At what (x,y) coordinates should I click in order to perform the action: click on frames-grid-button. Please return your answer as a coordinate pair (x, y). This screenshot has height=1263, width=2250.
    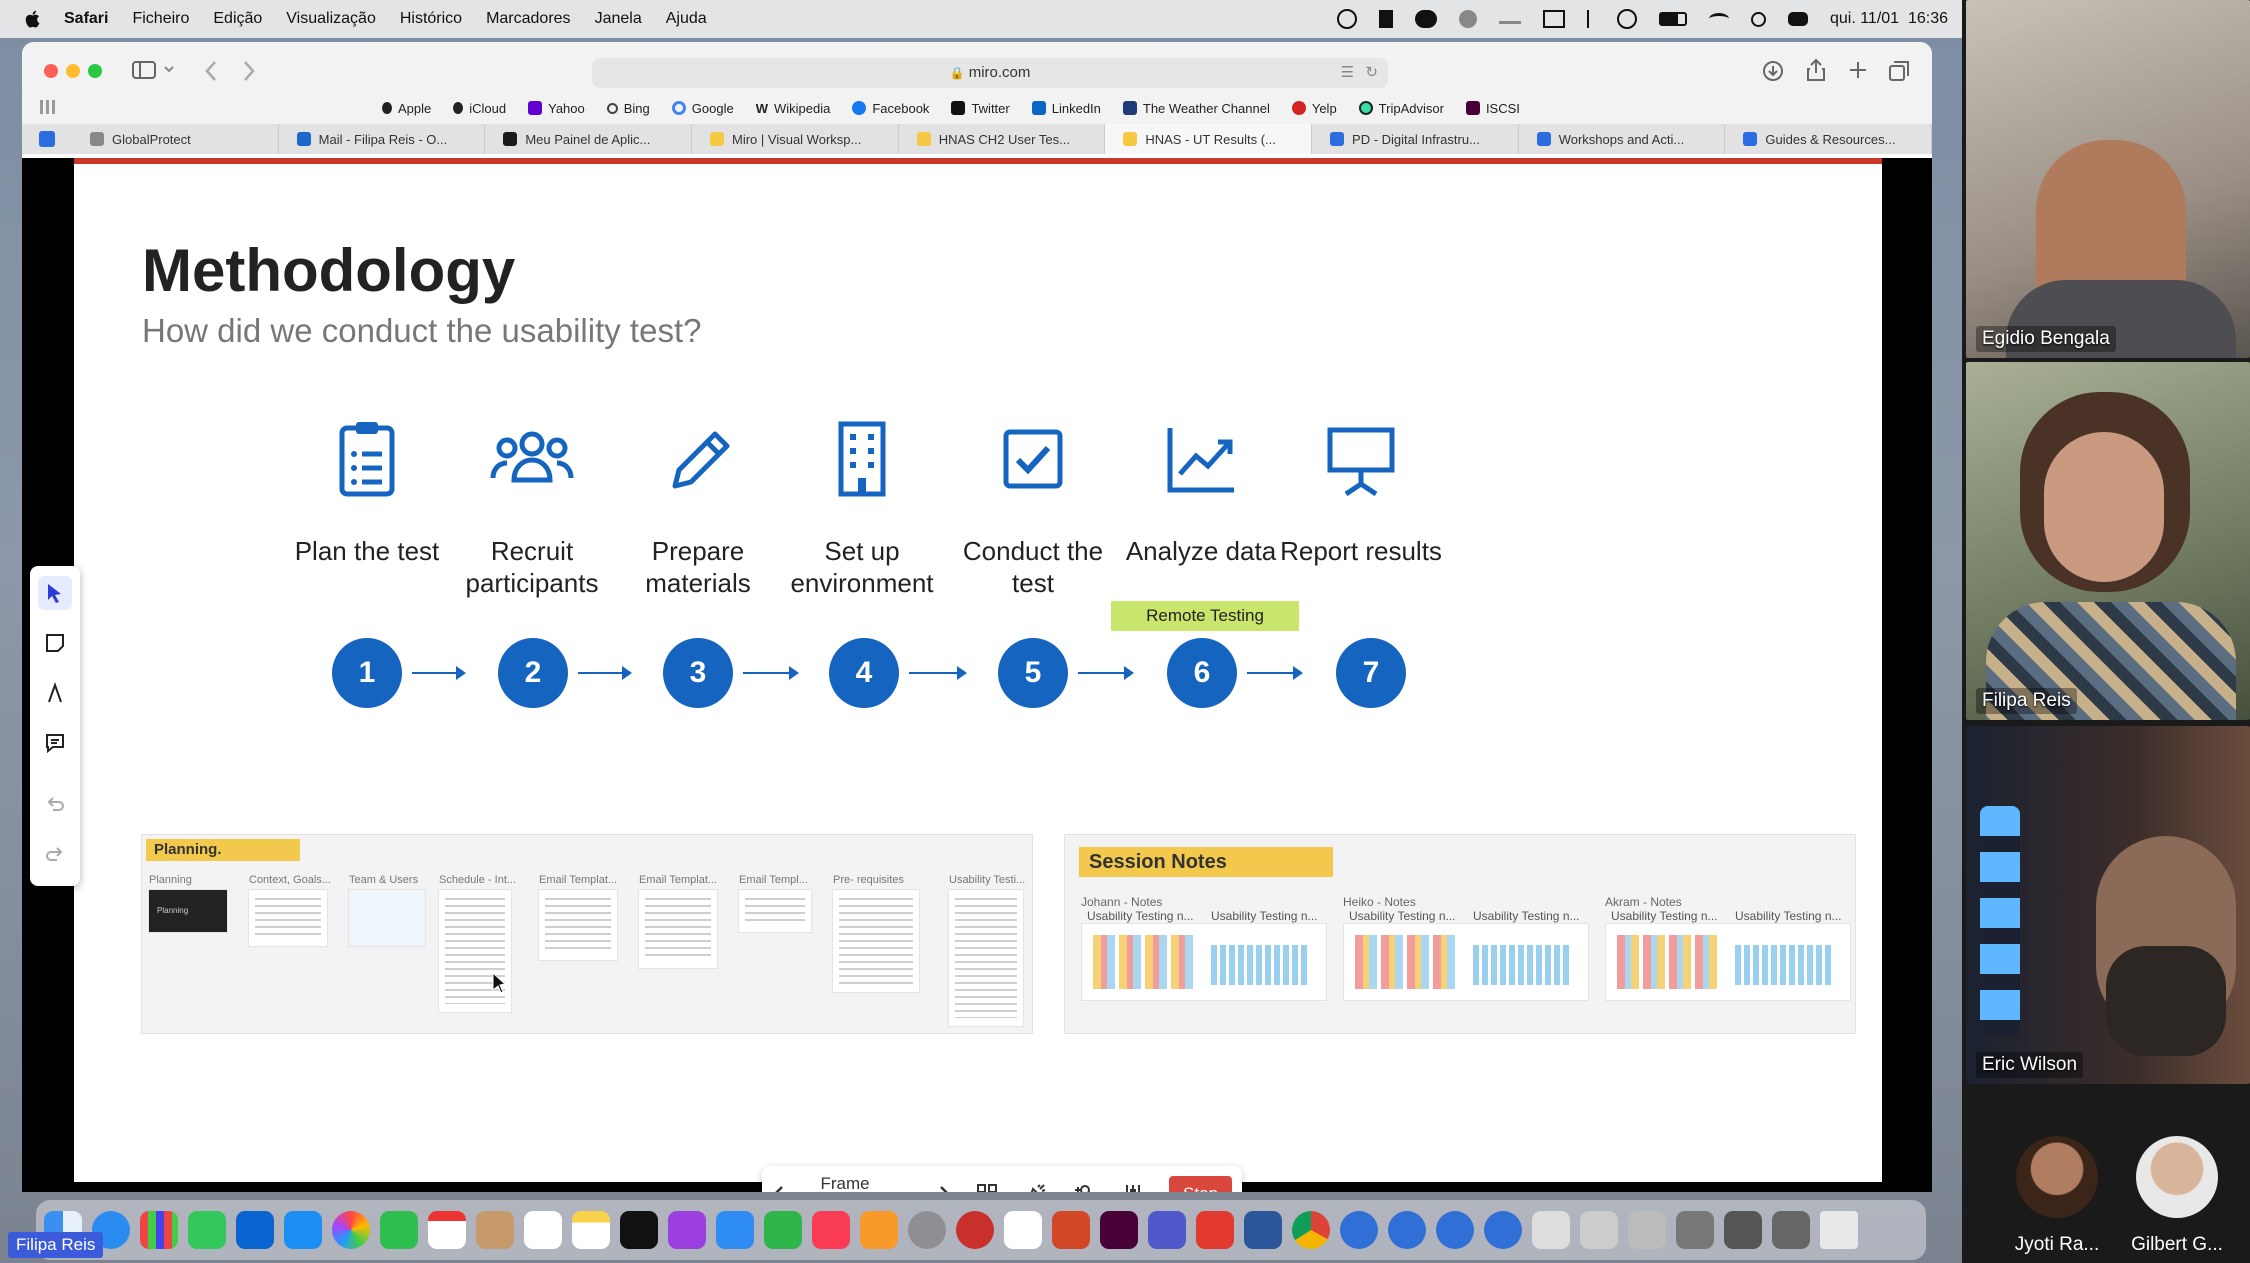
    Looking at the image, I should click on (987, 1186).